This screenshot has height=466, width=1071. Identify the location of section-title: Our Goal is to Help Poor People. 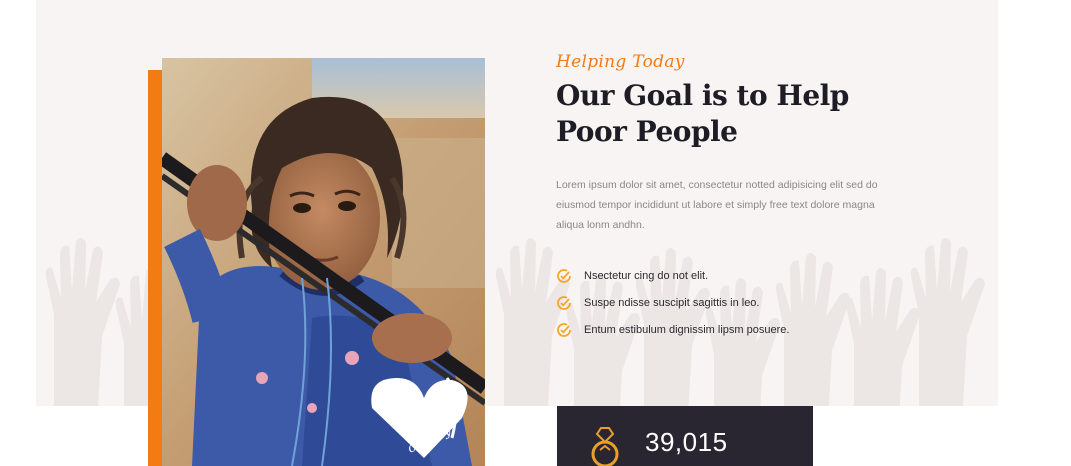
(702, 113).